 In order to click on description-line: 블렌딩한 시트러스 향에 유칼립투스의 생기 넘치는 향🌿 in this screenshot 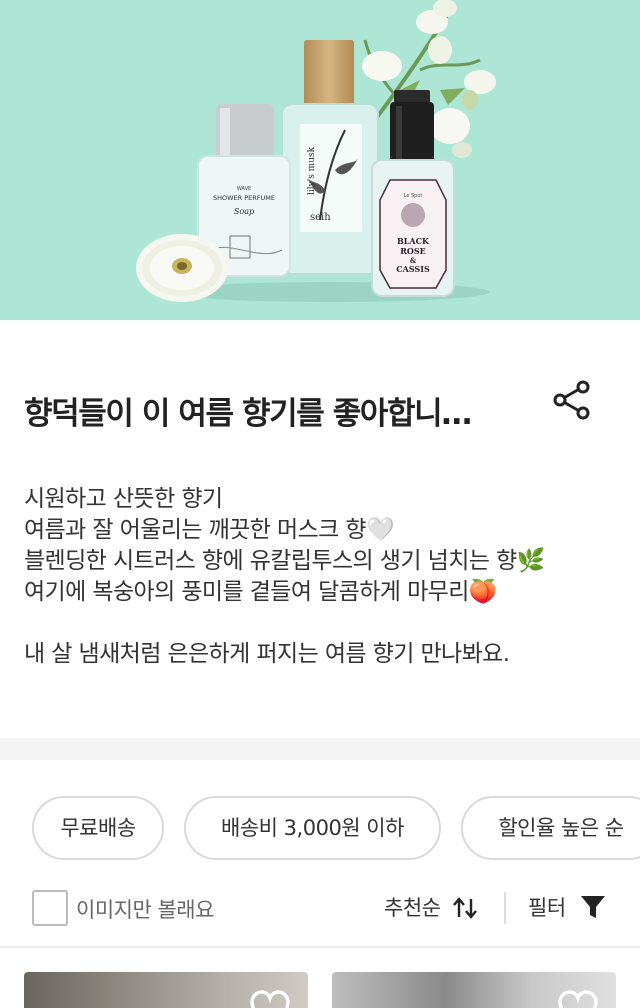, I will do `click(284, 561)`.